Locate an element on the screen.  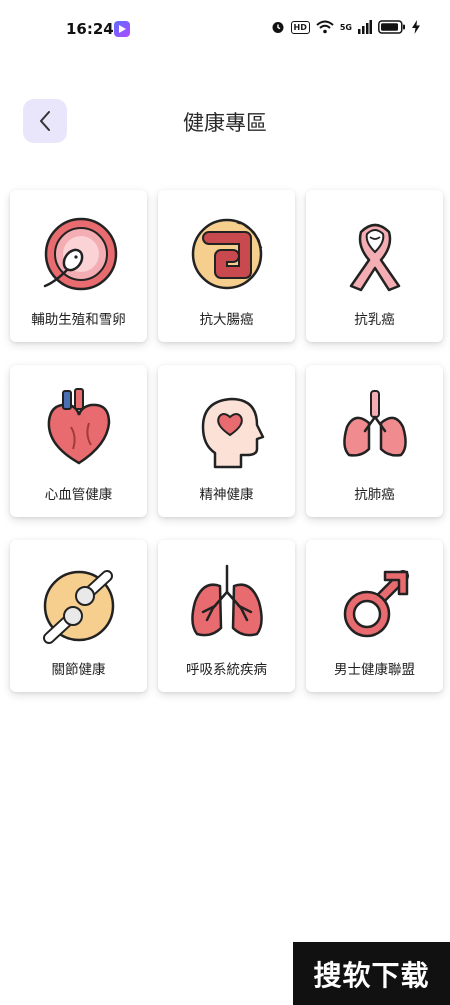
mind-head-icon is located at coordinates (227, 429).